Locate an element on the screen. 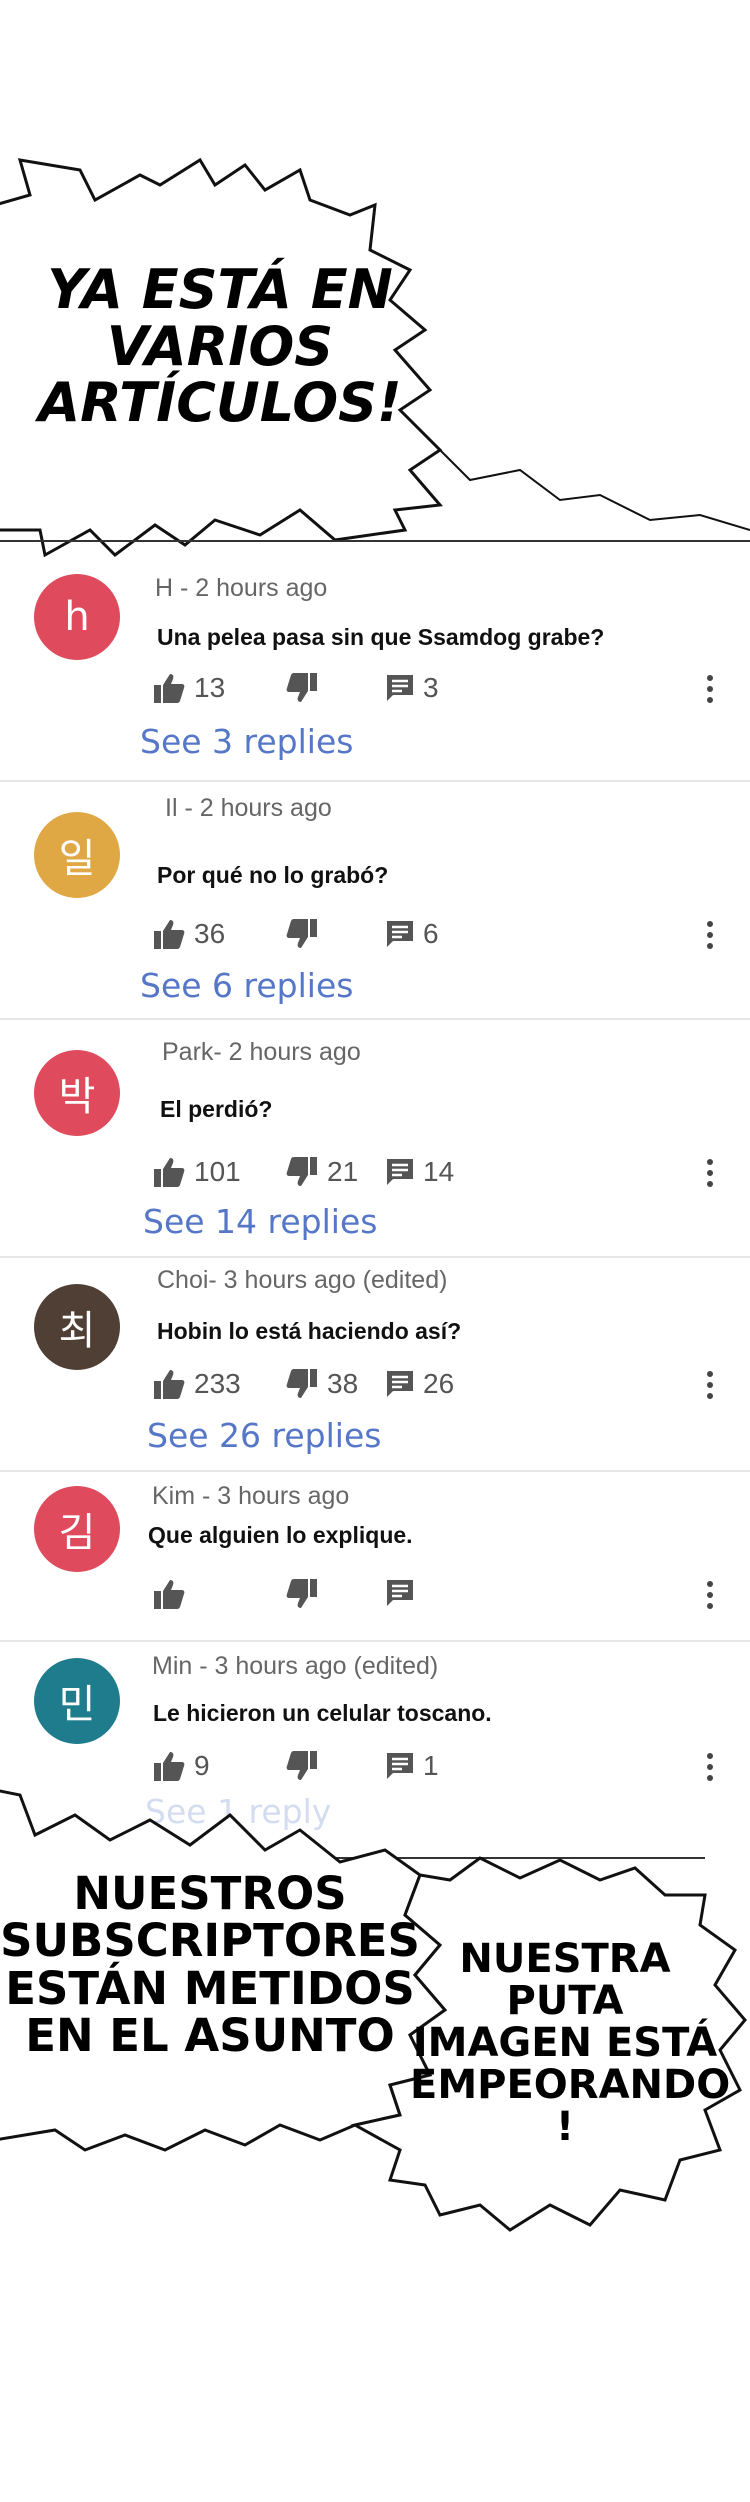  bubble-bottom-right-text: NUESTRA PUTA IMAGEN ESTÁ EMPEORANDO ! is located at coordinates (570, 2043).